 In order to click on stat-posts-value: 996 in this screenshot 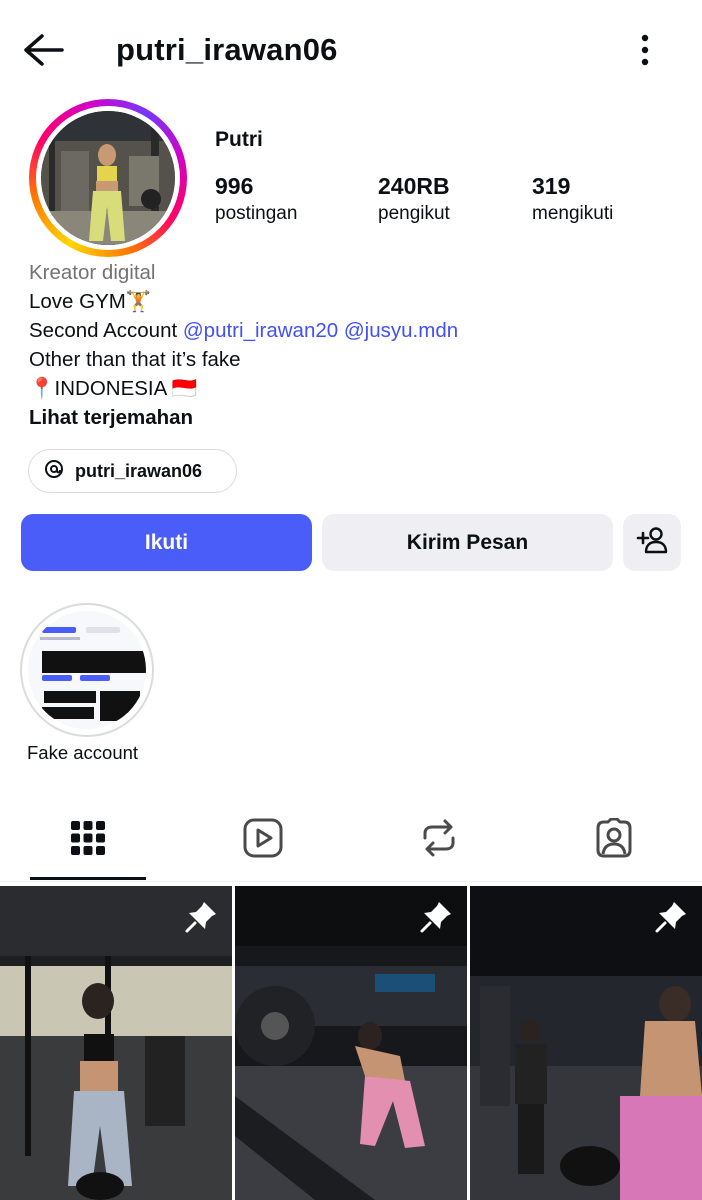, I will do `click(234, 186)`.